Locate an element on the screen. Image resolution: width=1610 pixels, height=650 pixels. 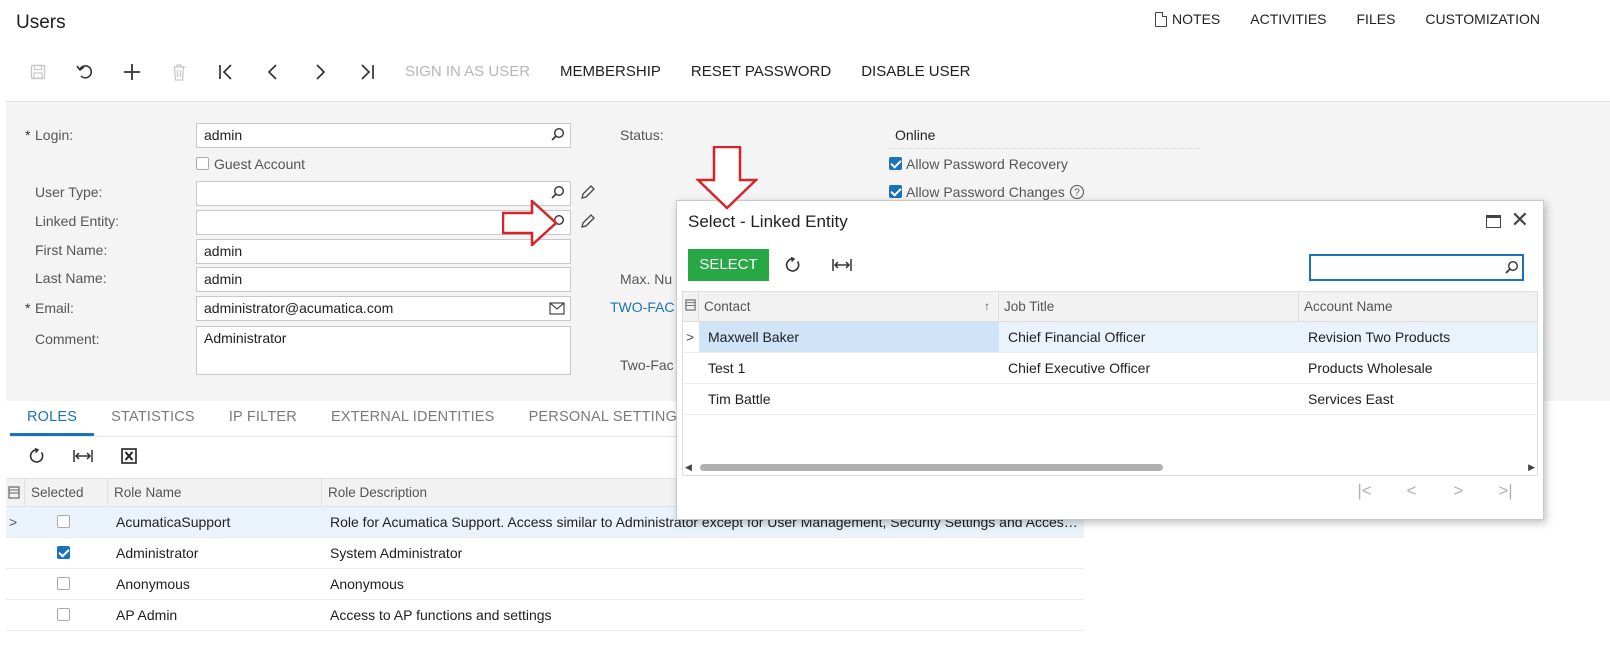
next-record-icon is located at coordinates (319, 72).